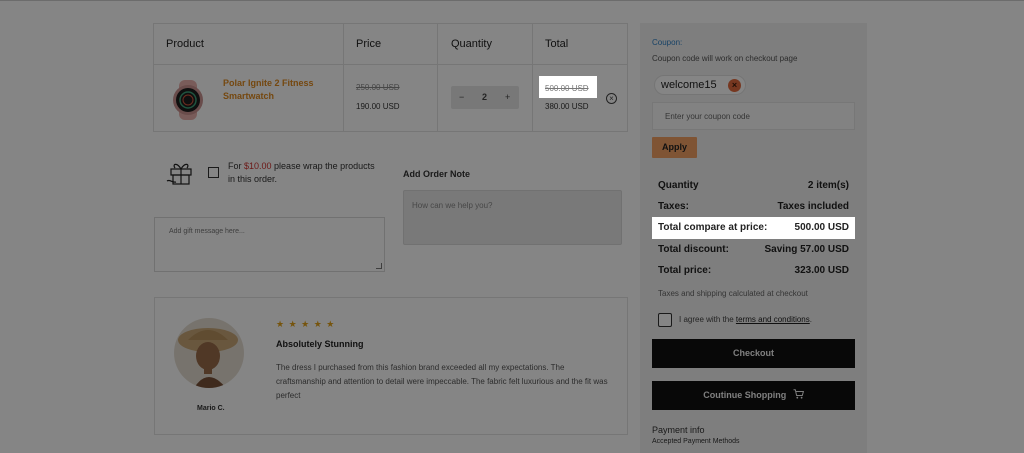  I want to click on quantity-increase-button: +, so click(507, 97).